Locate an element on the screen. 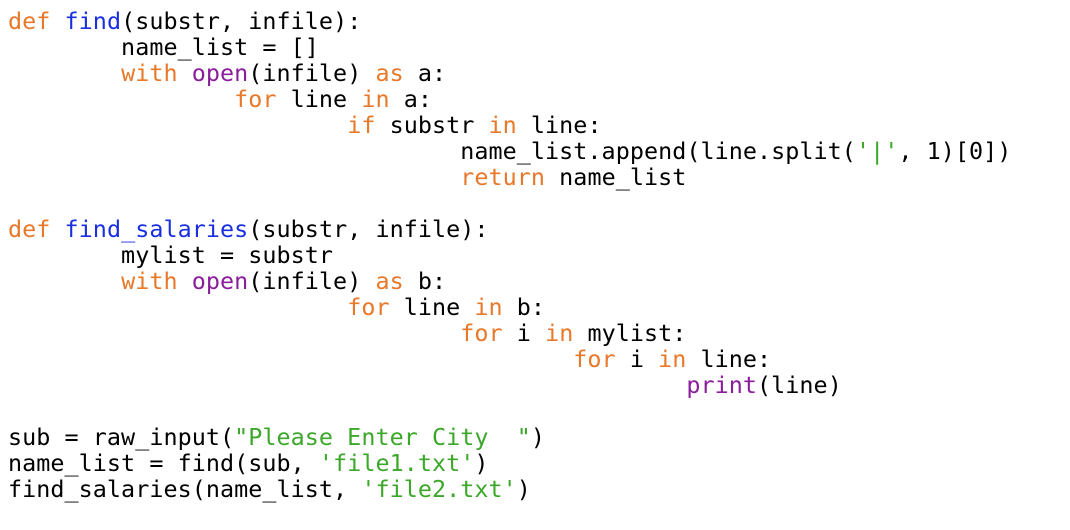 The height and width of the screenshot is (530, 1070). code-line: for line in b: is located at coordinates (509, 307).